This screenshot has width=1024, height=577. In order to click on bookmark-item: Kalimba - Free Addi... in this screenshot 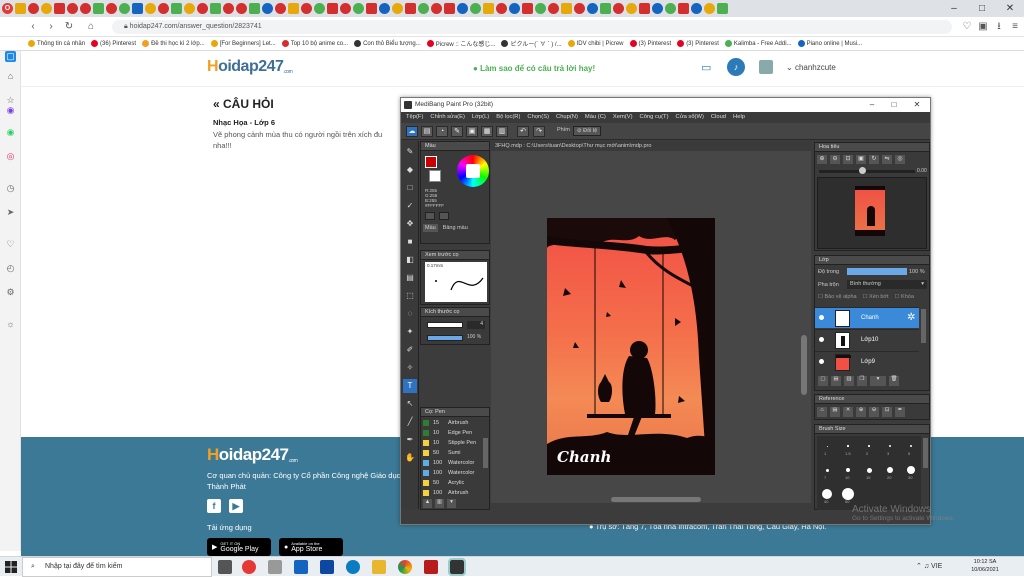, I will do `click(758, 43)`.